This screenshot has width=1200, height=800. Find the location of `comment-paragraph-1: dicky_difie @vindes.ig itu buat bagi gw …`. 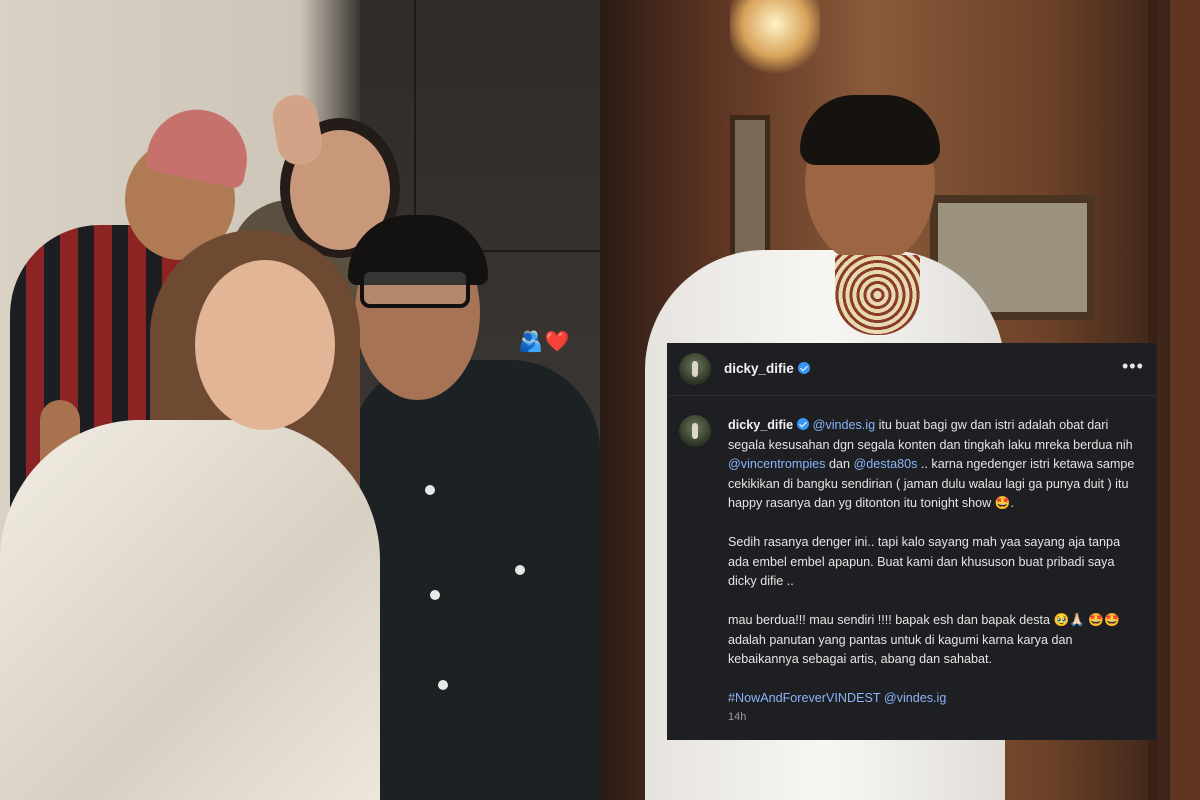

comment-paragraph-1: dicky_difie @vindes.ig itu buat bagi gw … is located at coordinates (933, 465).